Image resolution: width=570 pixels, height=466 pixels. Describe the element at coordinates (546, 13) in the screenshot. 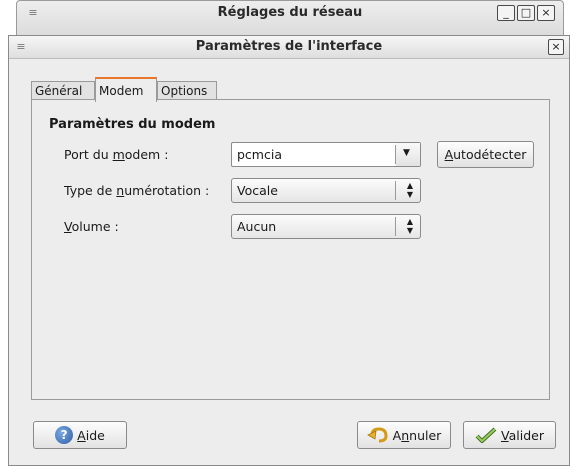

I see `close-window-button: ×` at that location.